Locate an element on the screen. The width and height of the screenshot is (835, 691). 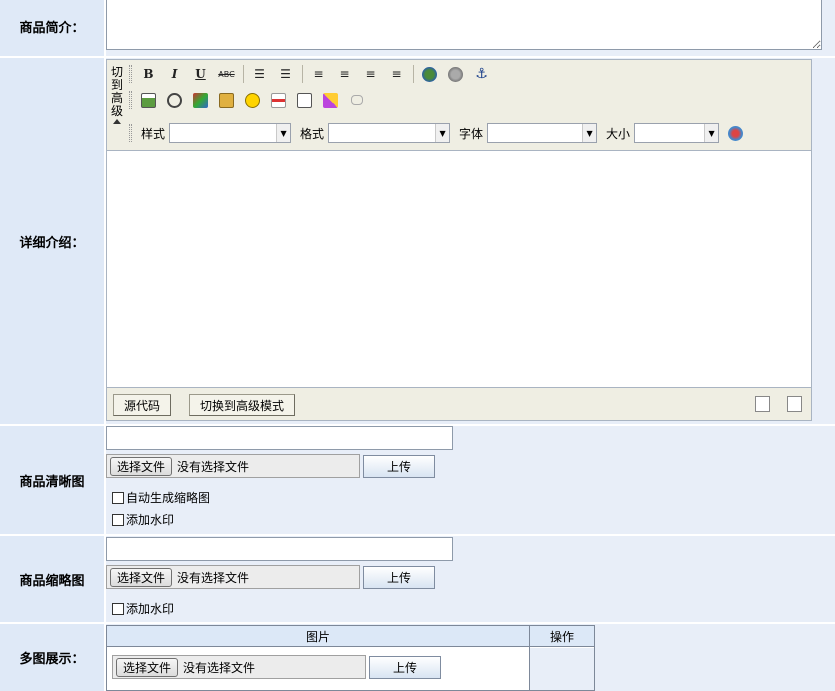
editor-footer: 源代码 切换到高级模式 is located at coordinates (459, 404).